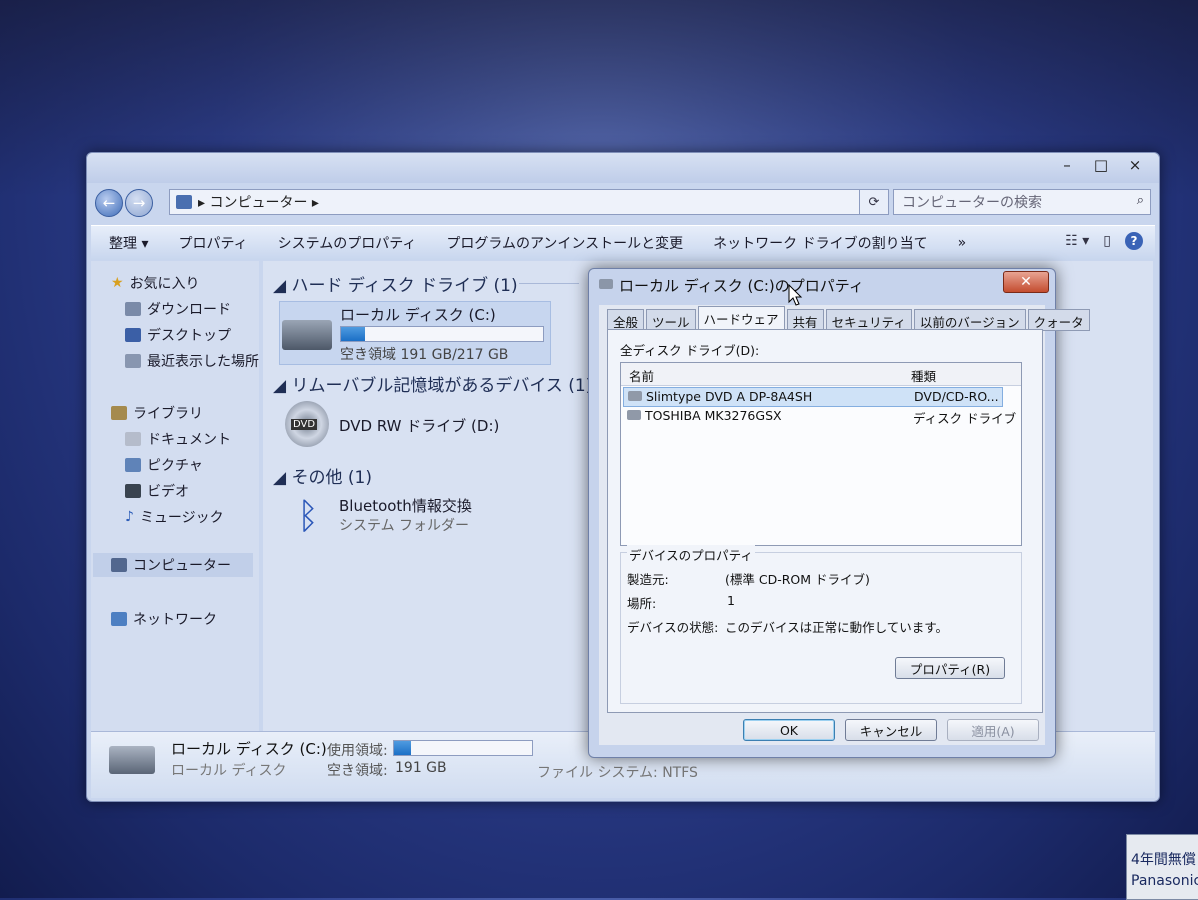 The height and width of the screenshot is (900, 1198). What do you see at coordinates (133, 309) in the screenshot?
I see `downloads-icon` at bounding box center [133, 309].